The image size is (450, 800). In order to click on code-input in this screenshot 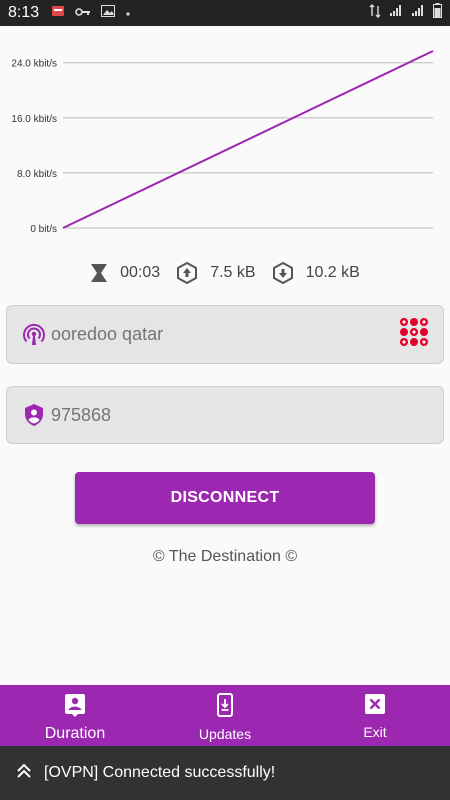, I will do `click(216, 415)`.